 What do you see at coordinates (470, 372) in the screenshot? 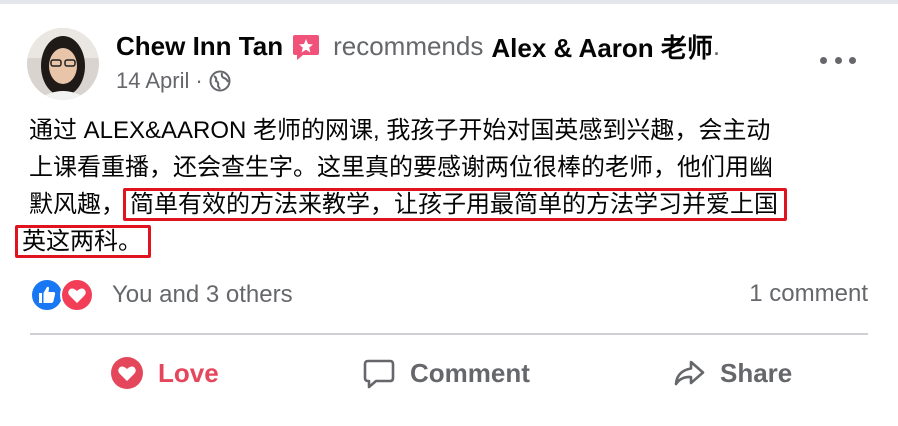
I see `comment-label: Comment` at bounding box center [470, 372].